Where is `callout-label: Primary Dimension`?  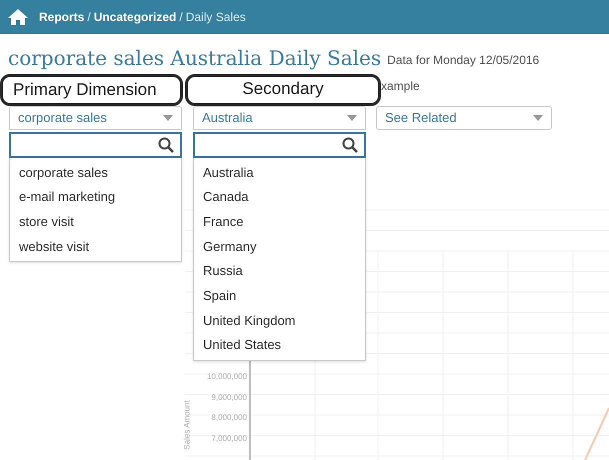
callout-label: Primary Dimension is located at coordinates (91, 90).